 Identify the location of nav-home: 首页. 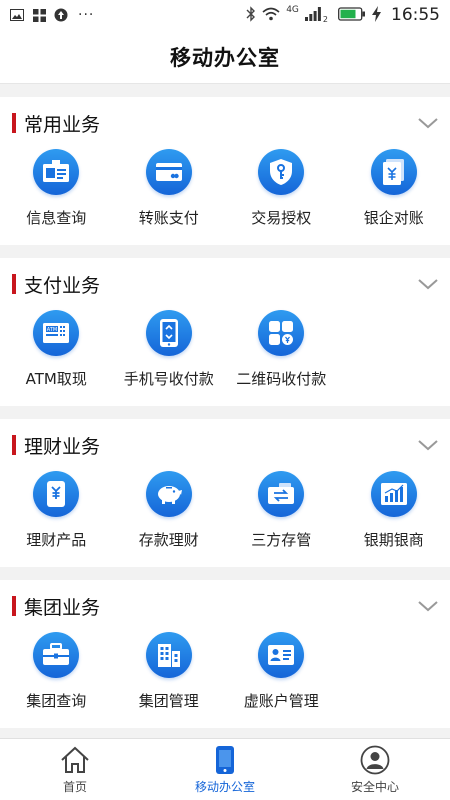
(75, 769).